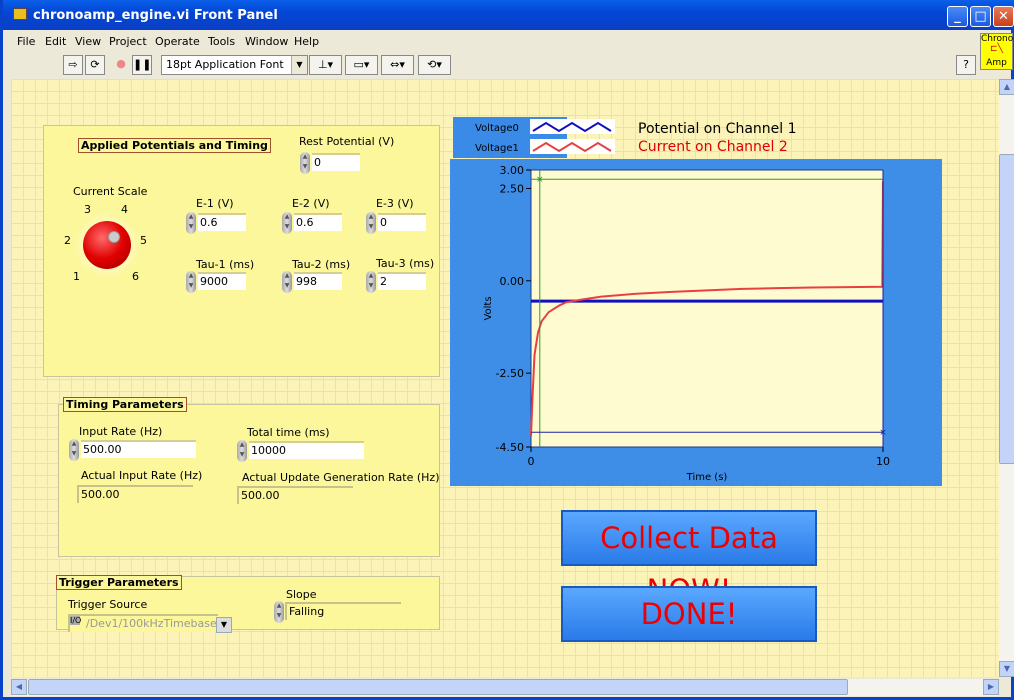 The height and width of the screenshot is (700, 1014). What do you see at coordinates (95, 65) in the screenshot?
I see `run-continuously-icon: ⟳` at bounding box center [95, 65].